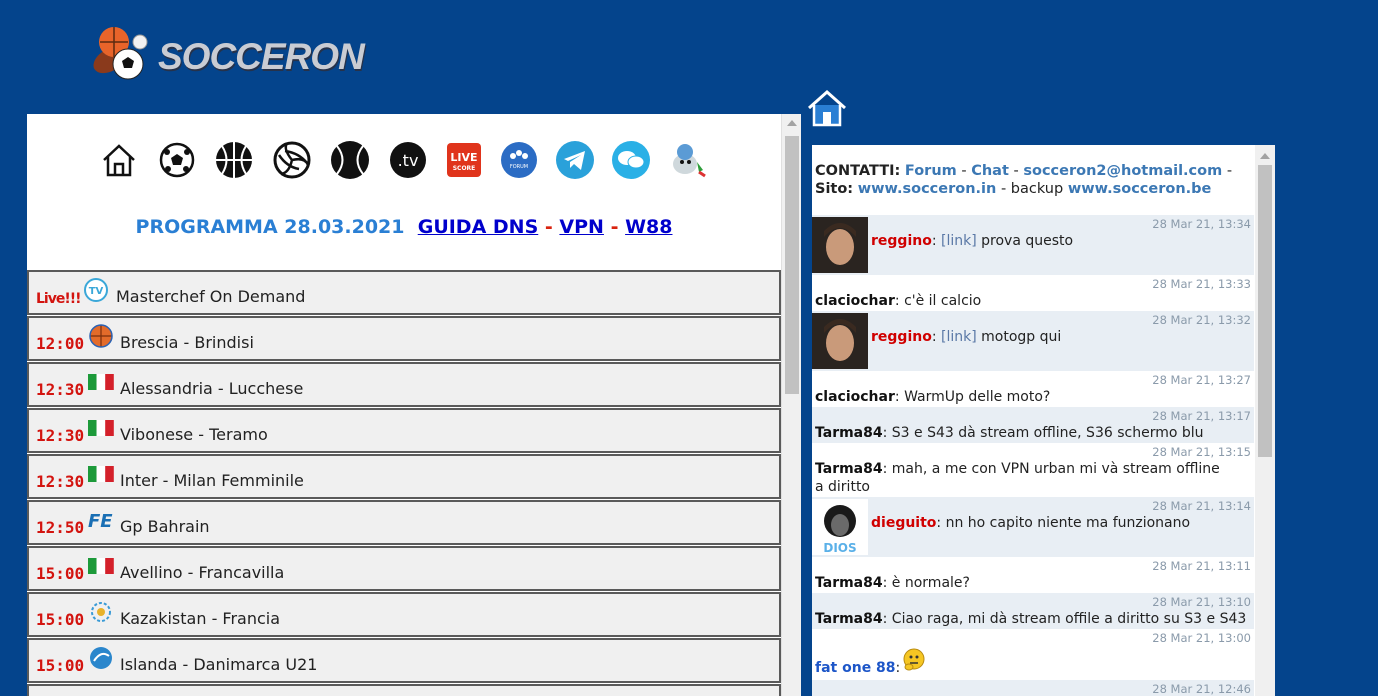  I want to click on tv-icon: .tv, so click(408, 160).